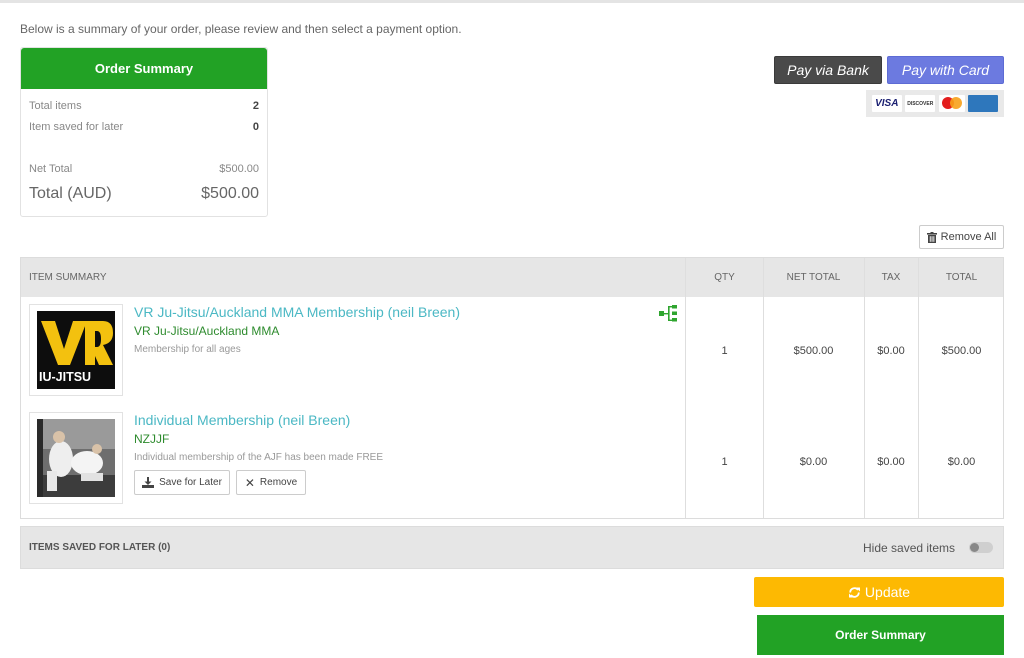  I want to click on hide-saved-items-toggle, so click(981, 547).